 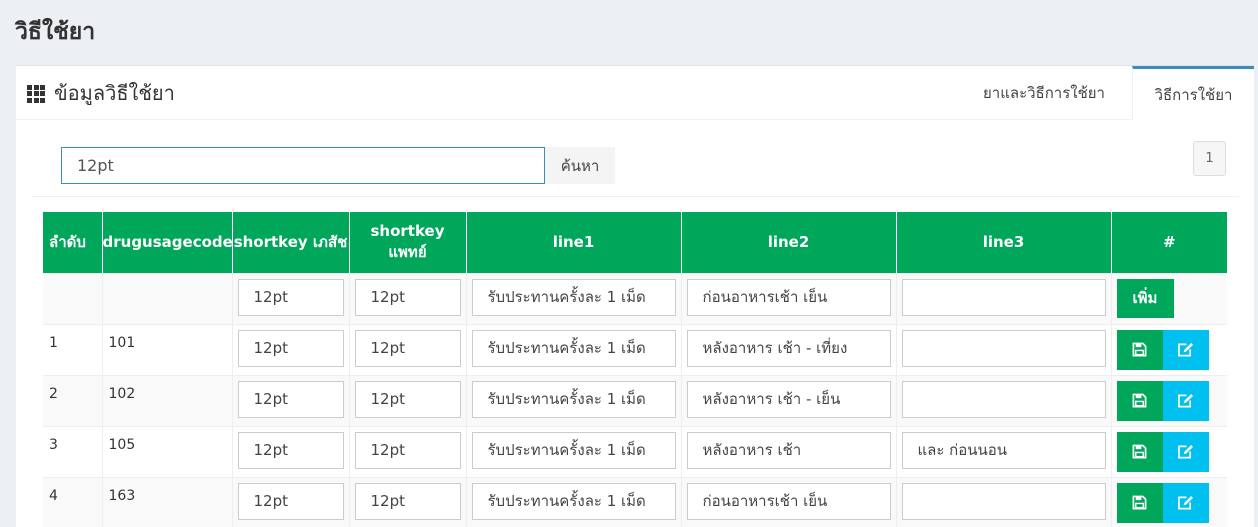 I want to click on search-input, so click(x=303, y=165).